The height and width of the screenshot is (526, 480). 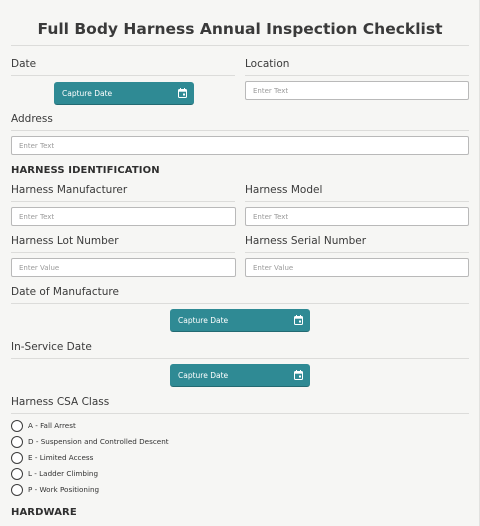 What do you see at coordinates (51, 347) in the screenshot?
I see `in-service-date-label: In-Service Date` at bounding box center [51, 347].